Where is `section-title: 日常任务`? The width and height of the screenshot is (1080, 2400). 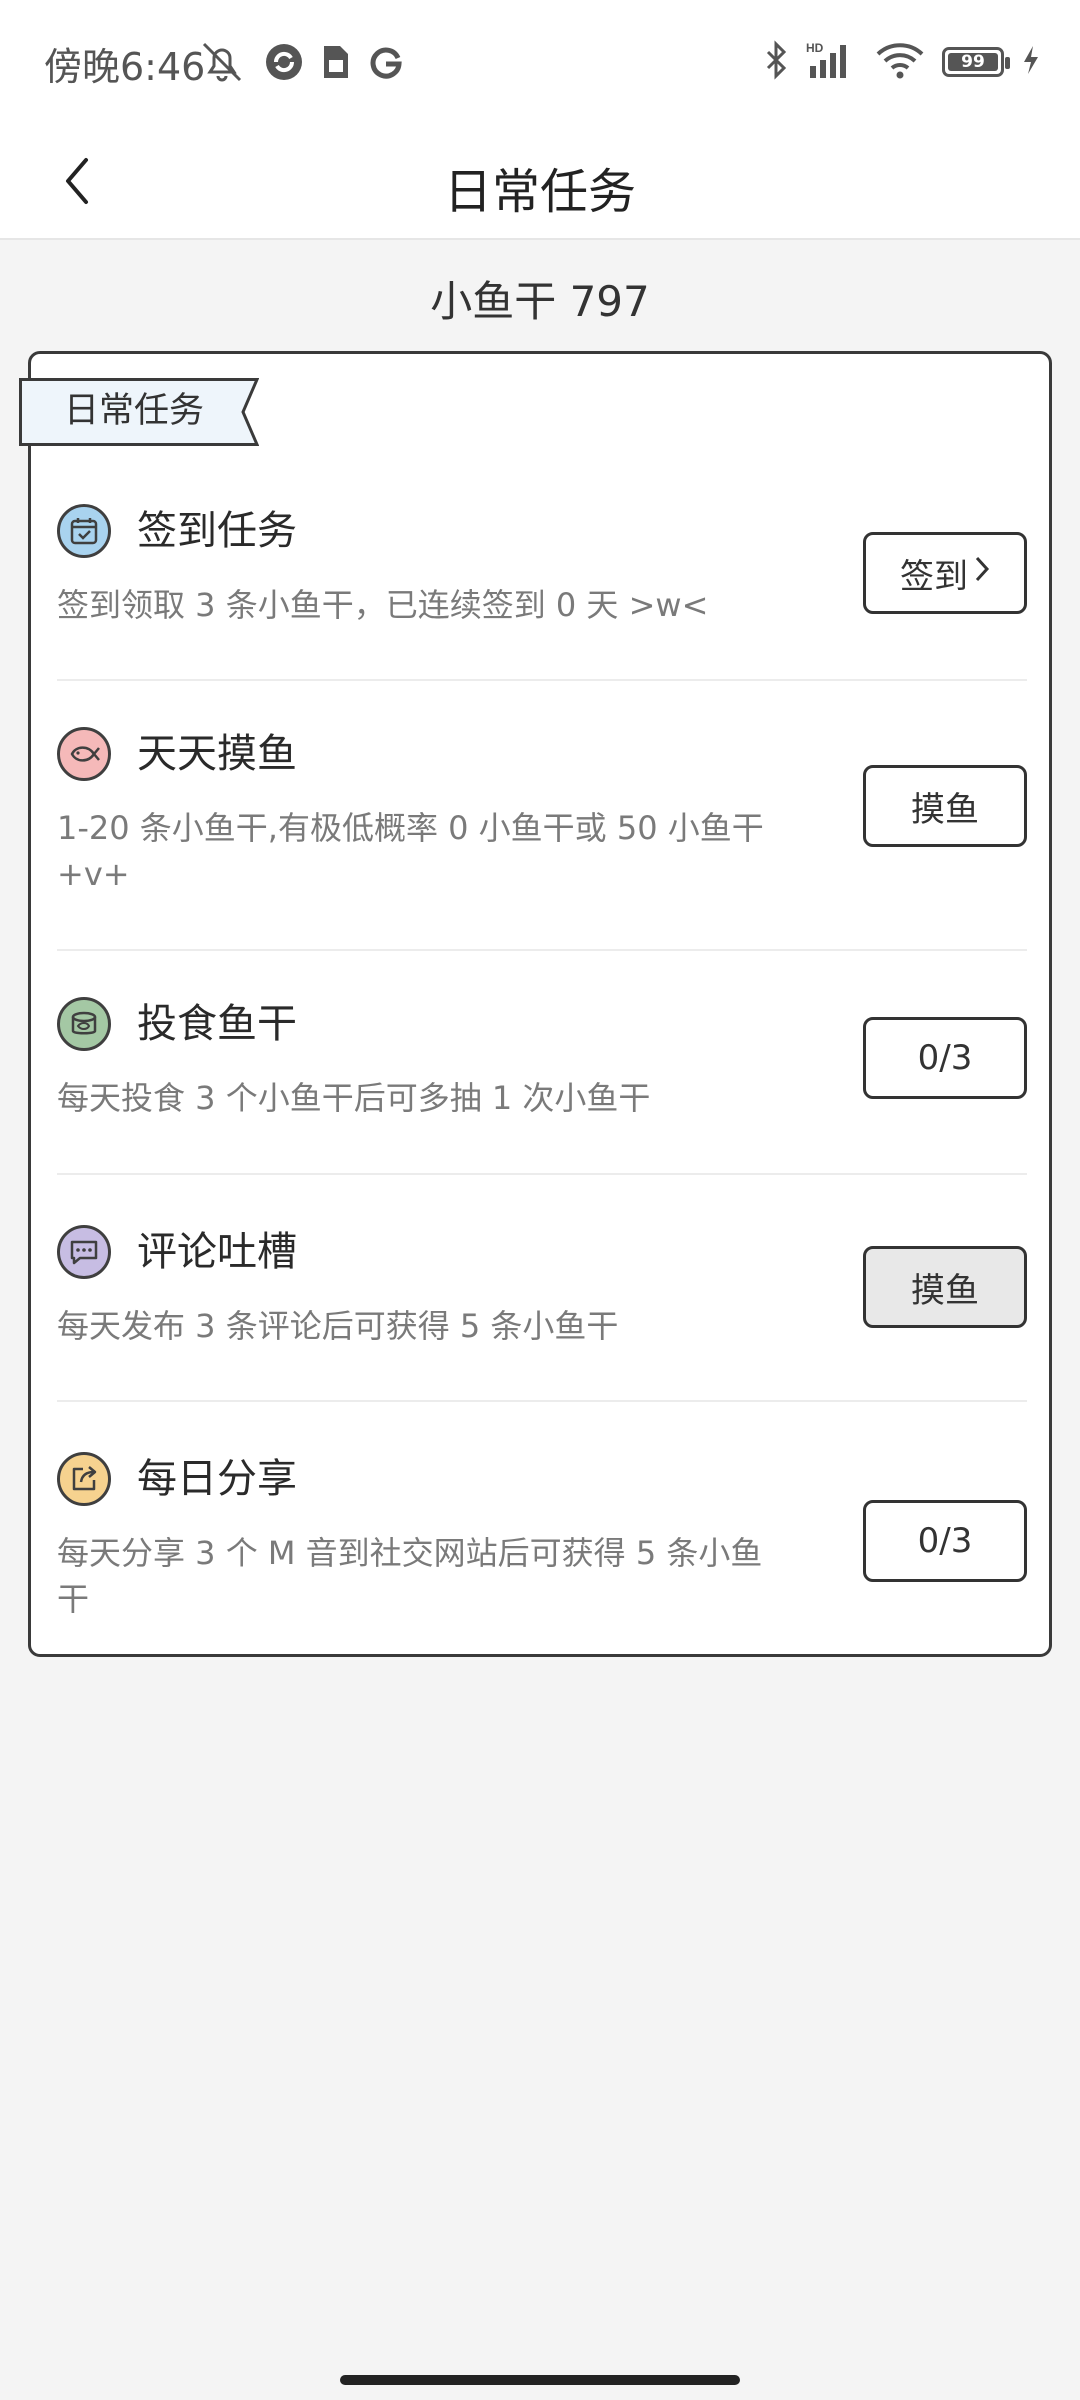 section-title: 日常任务 is located at coordinates (133, 411).